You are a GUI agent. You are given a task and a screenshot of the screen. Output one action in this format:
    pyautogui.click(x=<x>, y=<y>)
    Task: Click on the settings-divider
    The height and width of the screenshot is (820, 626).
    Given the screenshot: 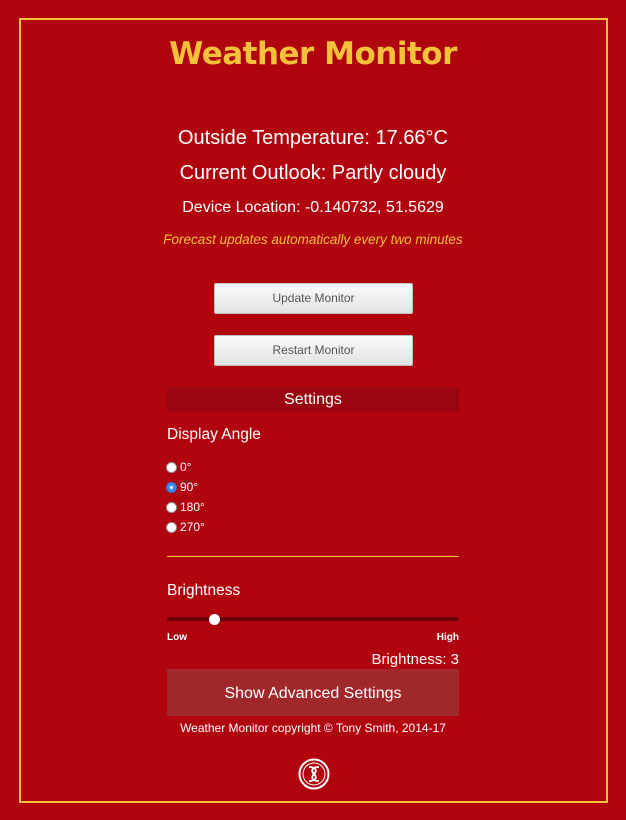 What is the action you would take?
    pyautogui.click(x=313, y=556)
    